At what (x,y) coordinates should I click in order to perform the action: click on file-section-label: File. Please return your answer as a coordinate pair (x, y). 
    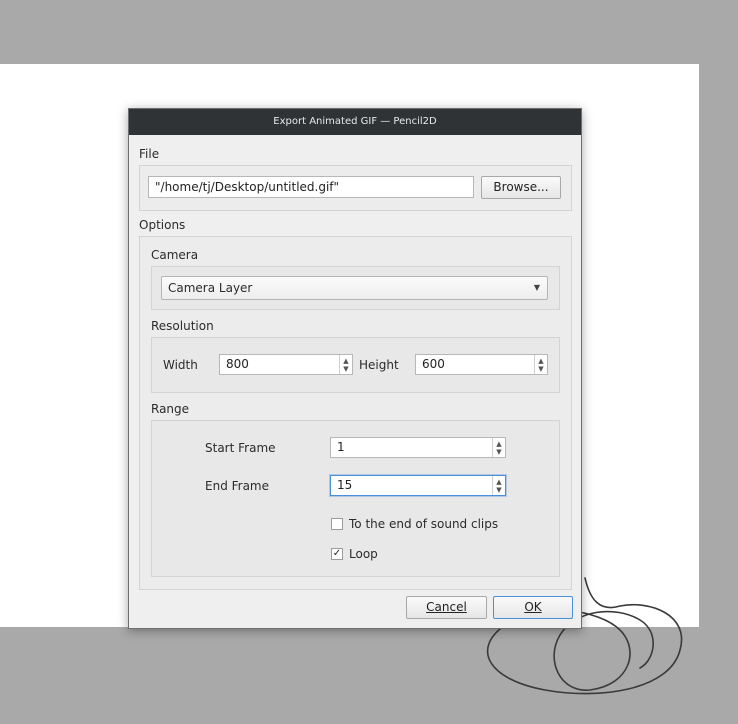
    Looking at the image, I should click on (149, 154).